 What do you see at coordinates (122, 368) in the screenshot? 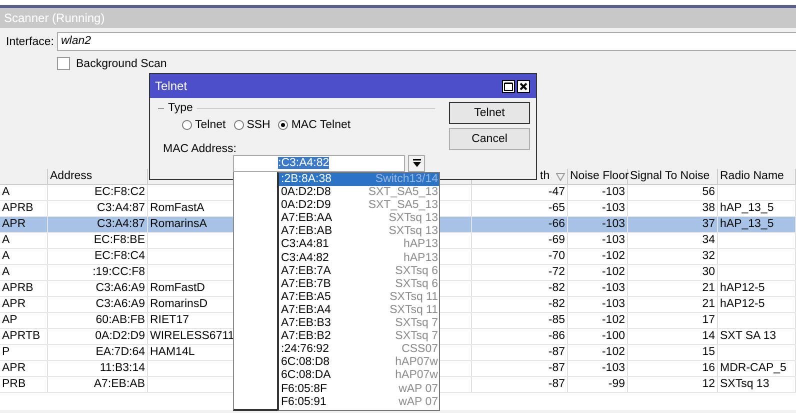
I see `table-cell: 11:B3:14` at bounding box center [122, 368].